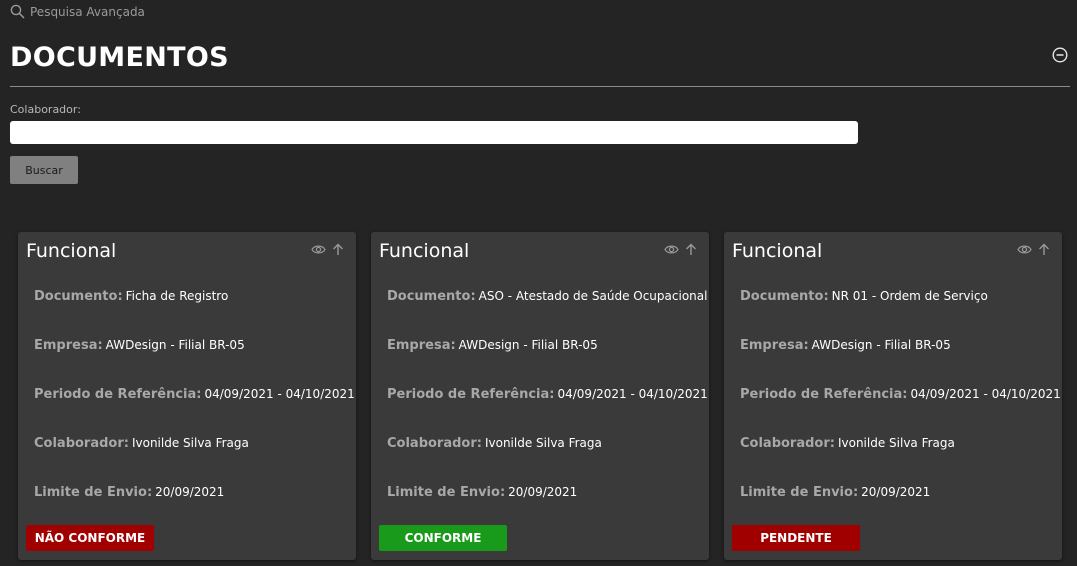 This screenshot has height=566, width=1077. I want to click on status-badge: PENDENTE, so click(796, 538).